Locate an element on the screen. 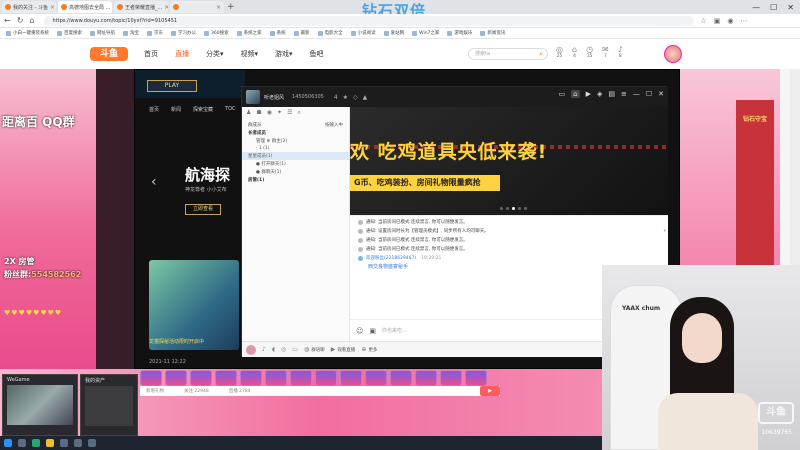  video-nav-item: 探索宝藏 is located at coordinates (203, 109).